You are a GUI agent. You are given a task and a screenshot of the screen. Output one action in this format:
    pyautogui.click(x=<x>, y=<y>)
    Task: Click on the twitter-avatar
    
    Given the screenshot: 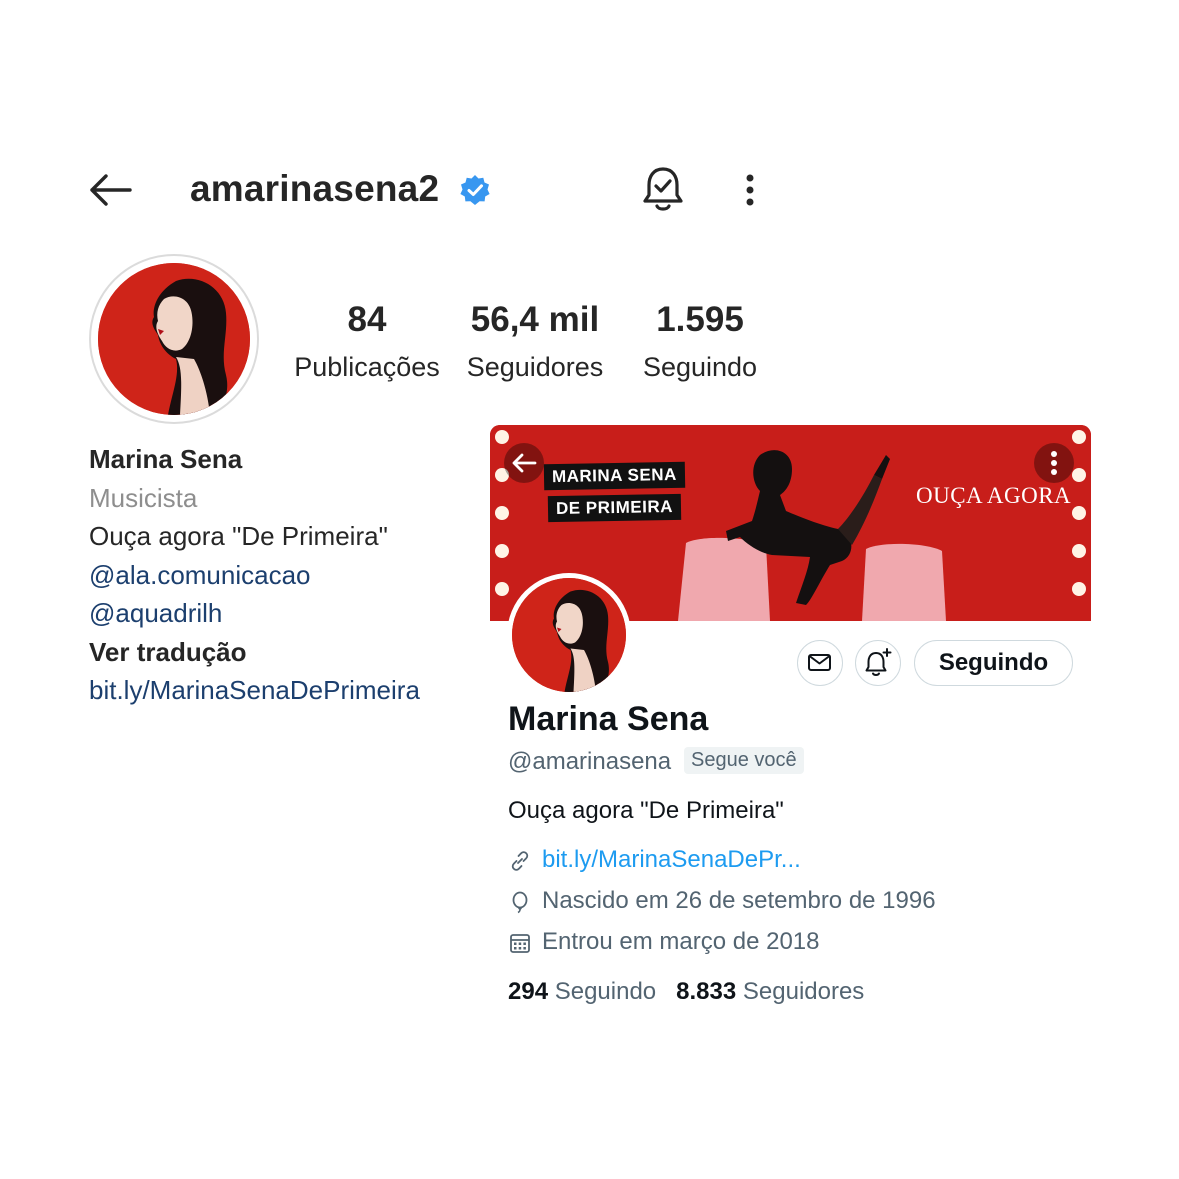 What is the action you would take?
    pyautogui.click(x=569, y=635)
    